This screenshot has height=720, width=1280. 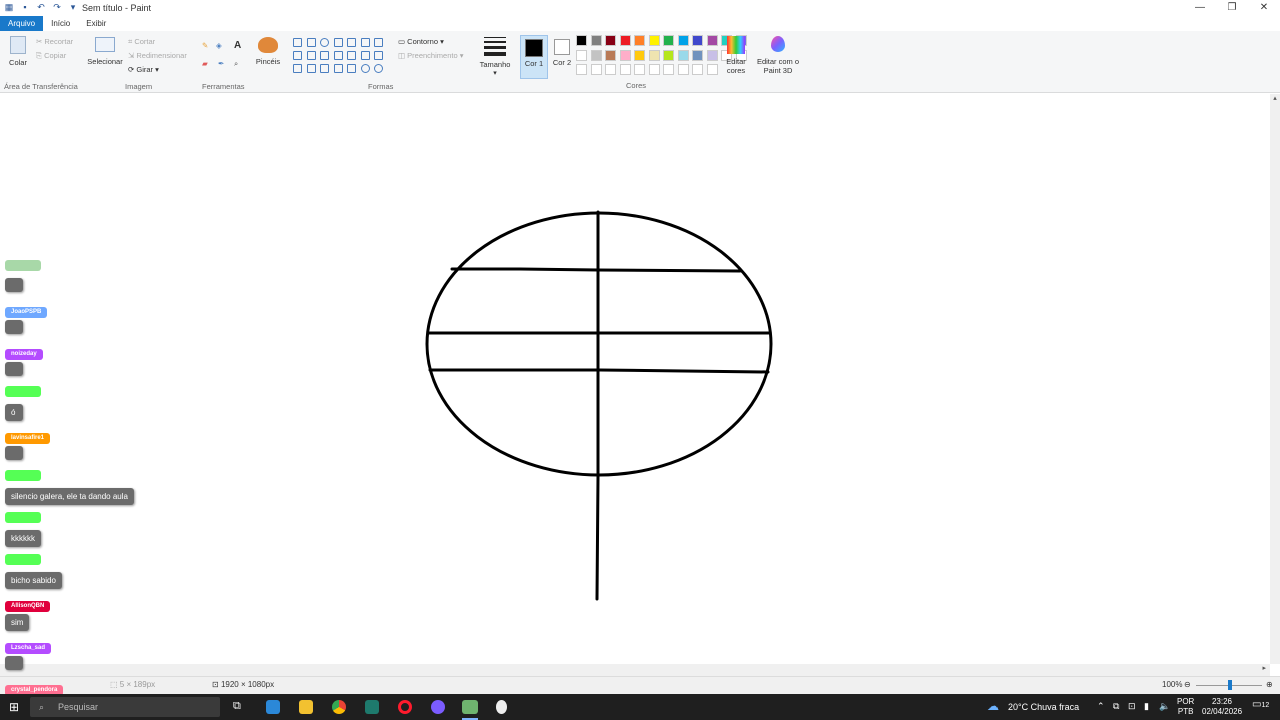 I want to click on task-view-icon: ⧉, so click(x=237, y=706).